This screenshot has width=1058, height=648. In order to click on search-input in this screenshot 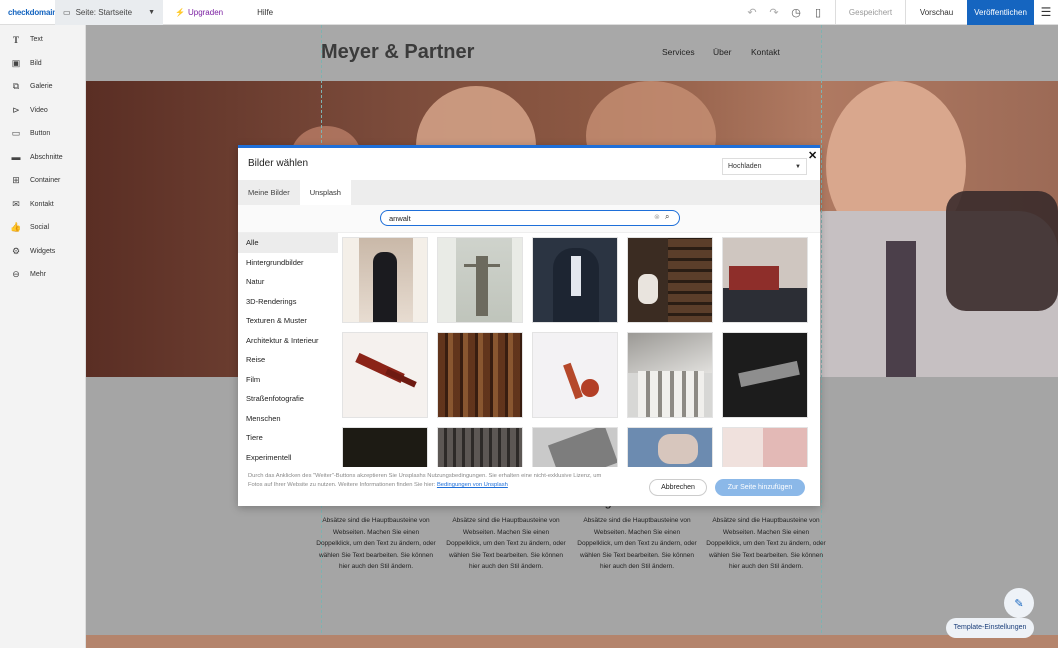, I will do `click(530, 218)`.